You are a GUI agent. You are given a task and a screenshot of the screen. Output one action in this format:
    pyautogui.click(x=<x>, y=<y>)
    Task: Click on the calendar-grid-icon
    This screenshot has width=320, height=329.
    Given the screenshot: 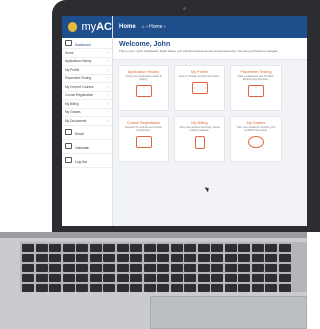 What is the action you would take?
    pyautogui.click(x=143, y=142)
    